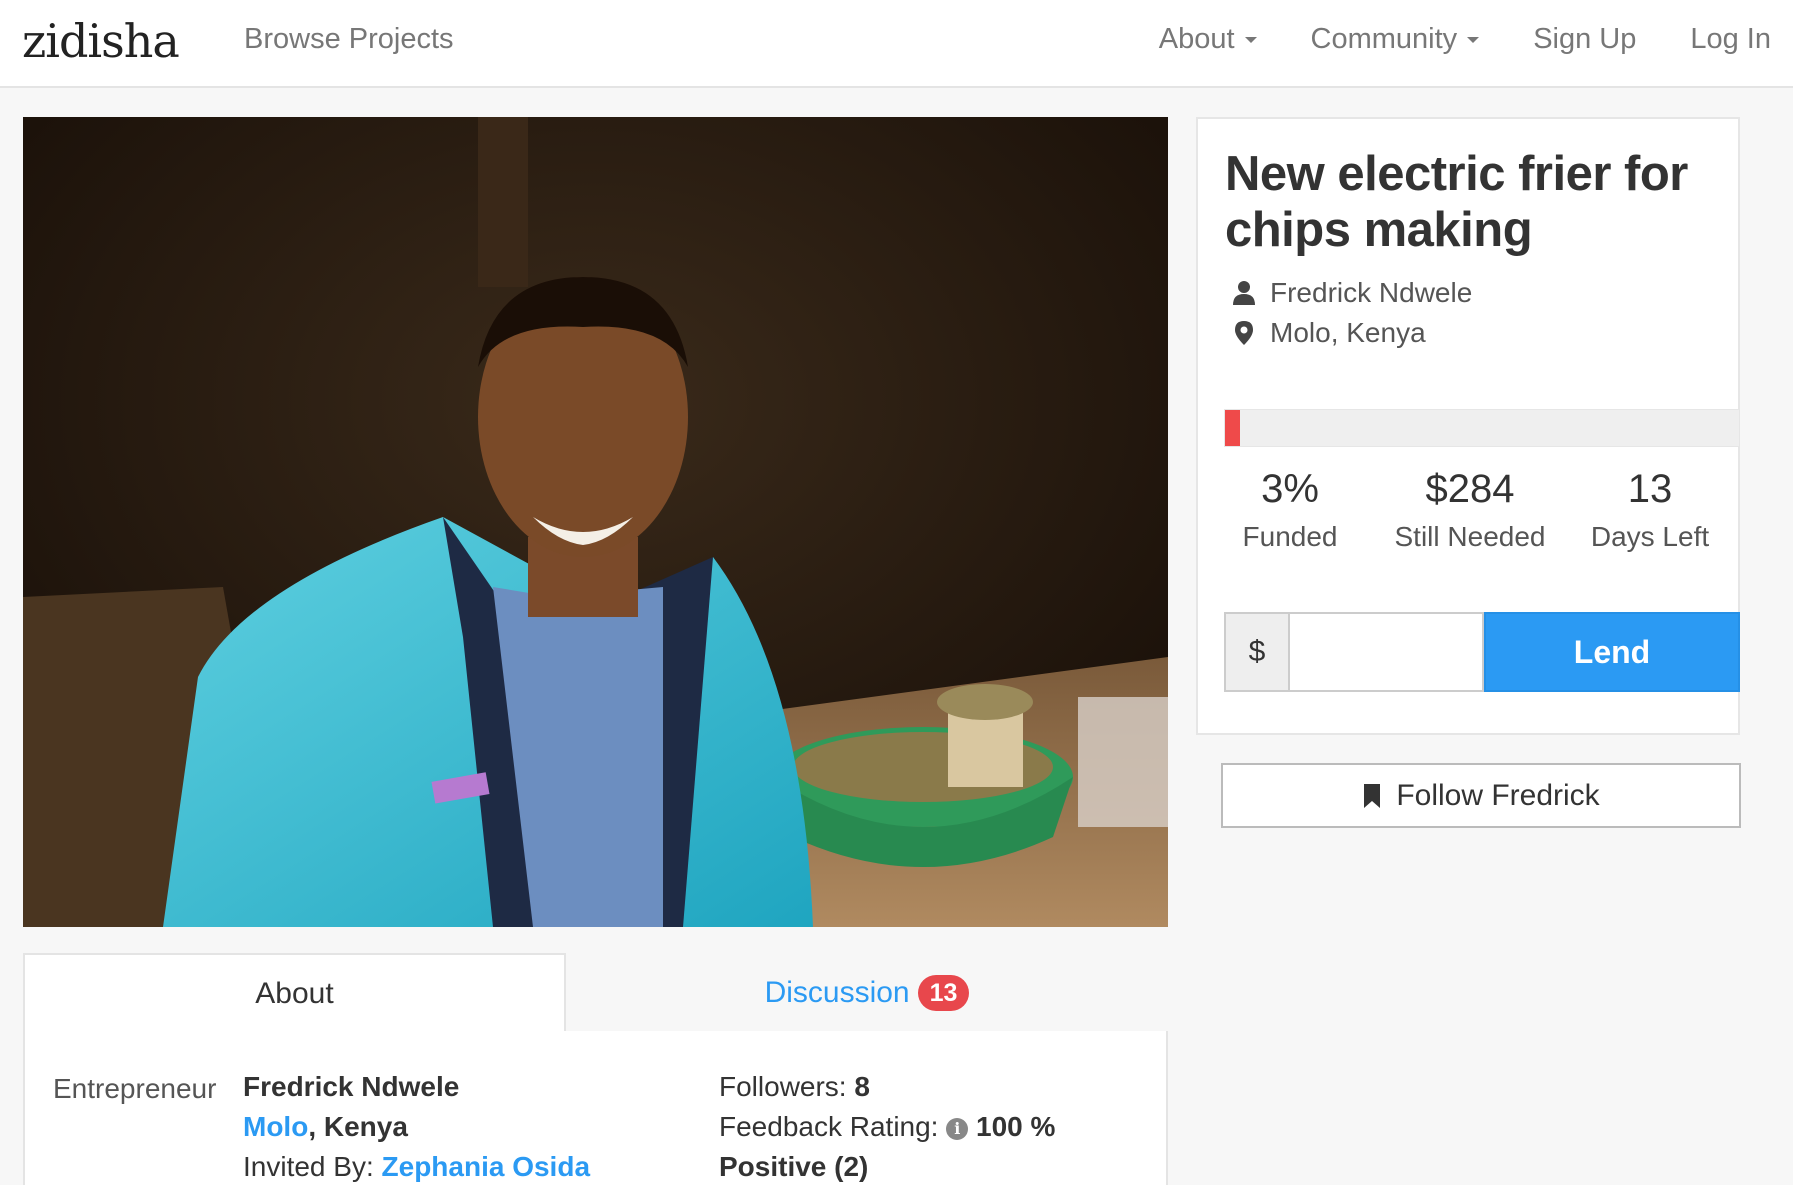 This screenshot has width=1793, height=1185. What do you see at coordinates (349, 39) in the screenshot?
I see `nav-browse-projects: Browse Projects` at bounding box center [349, 39].